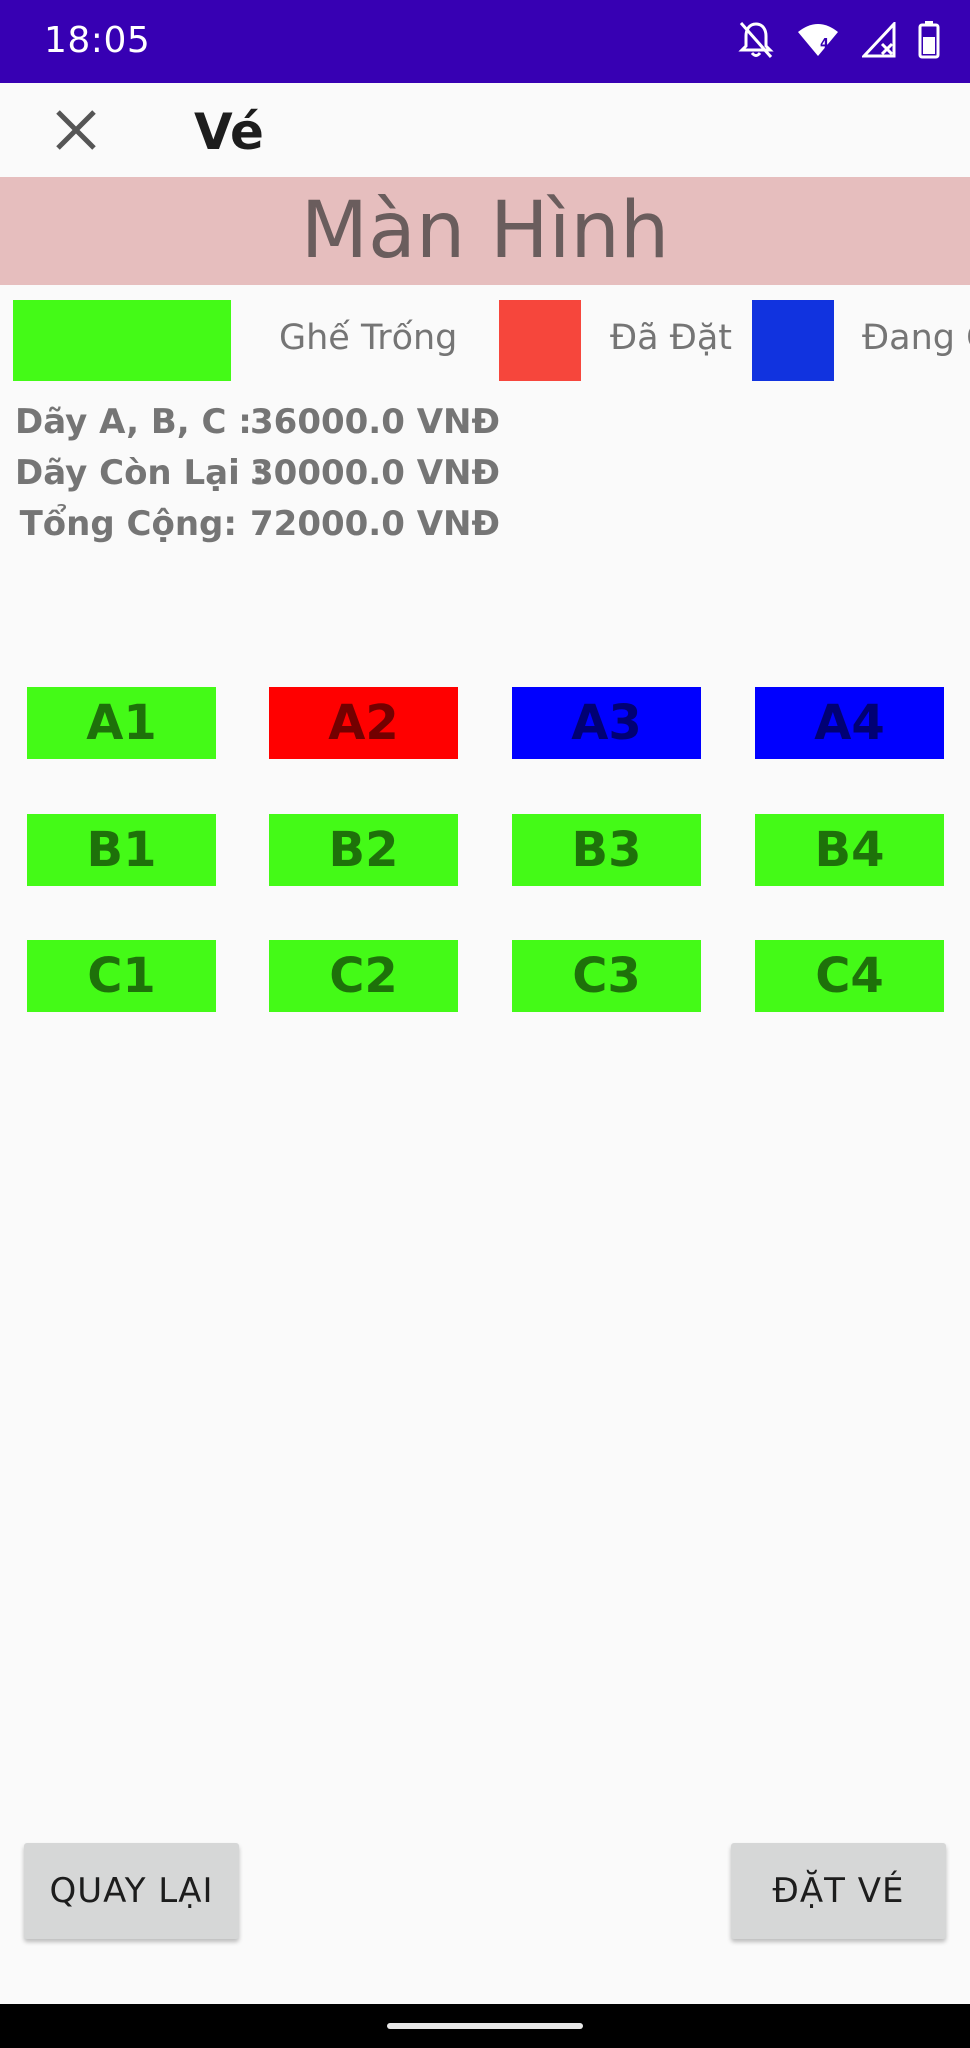 Image resolution: width=970 pixels, height=2048 pixels. I want to click on seat-a2: A2, so click(363, 723).